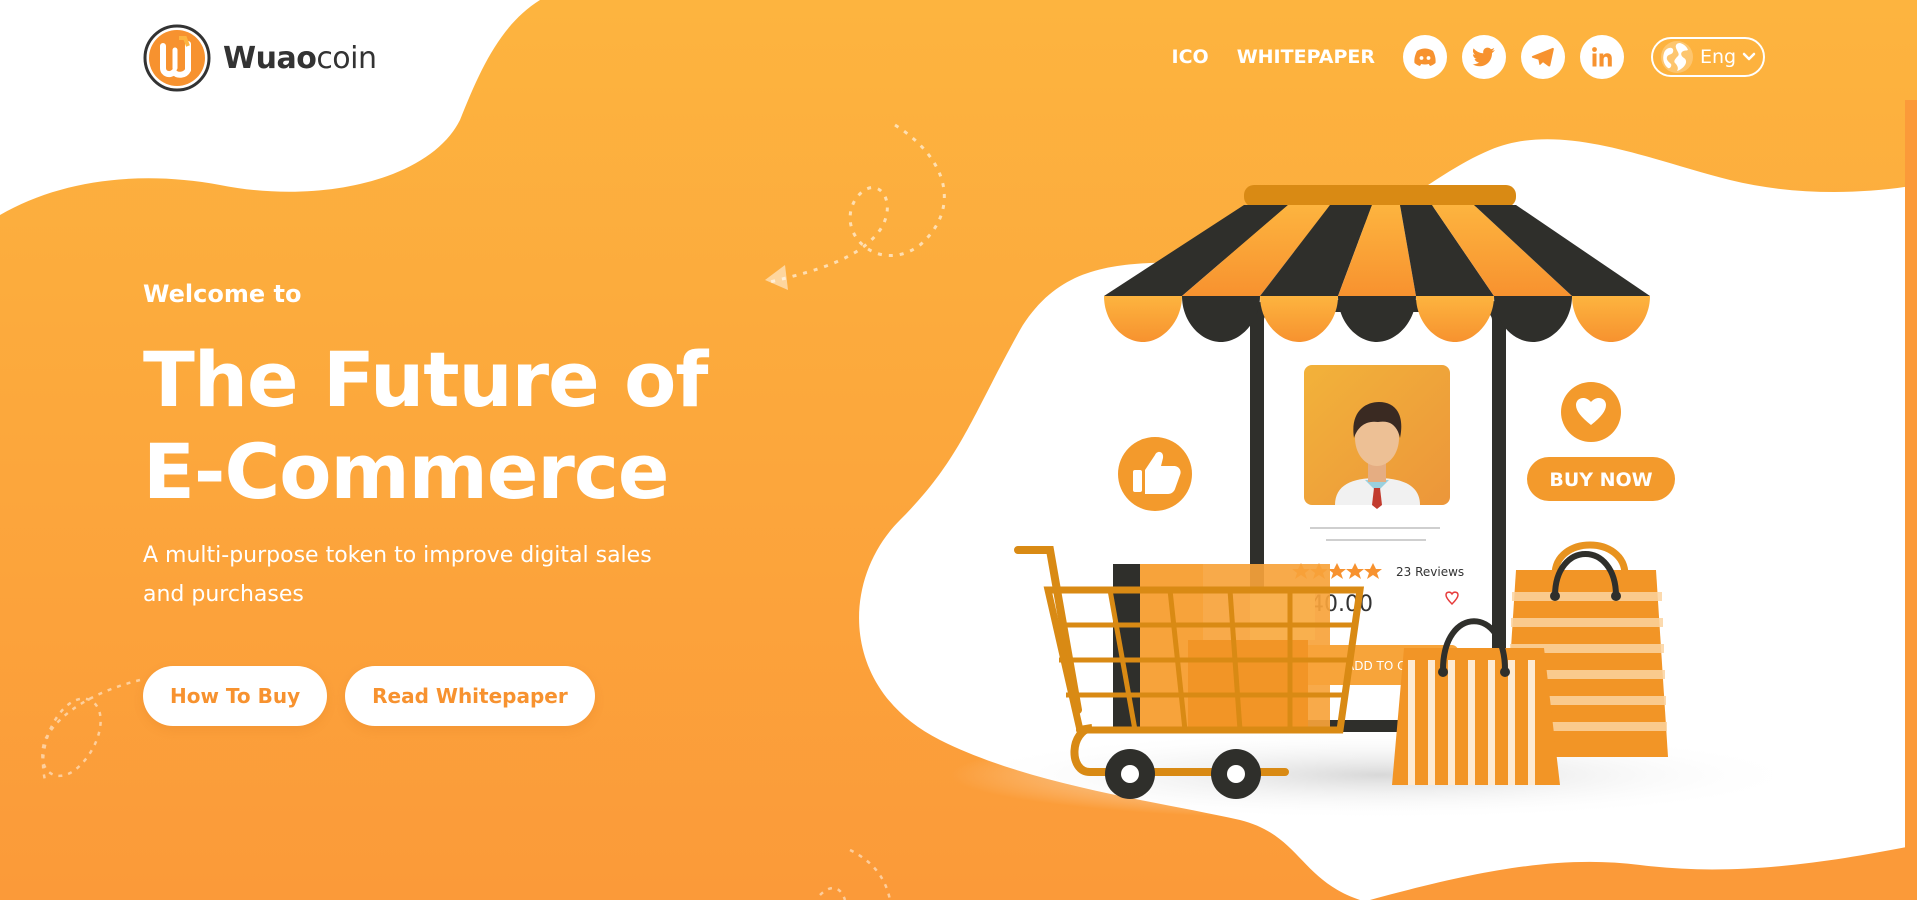  I want to click on thumbs-up-icon, so click(1155, 474).